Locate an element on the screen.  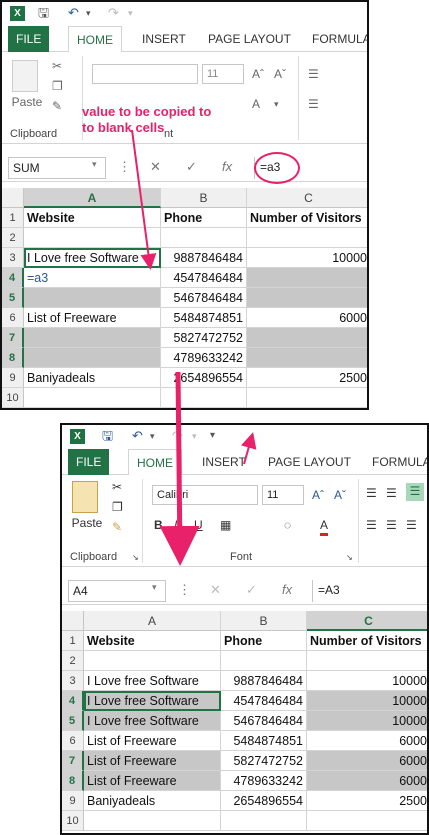
cell-a10 is located at coordinates (92, 398).